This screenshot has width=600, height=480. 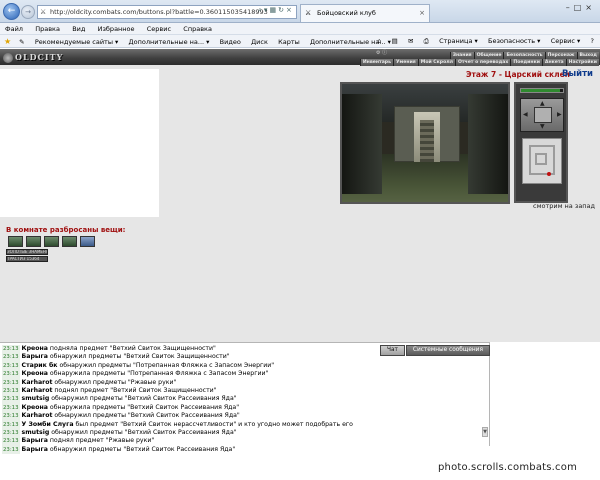 I want to click on turn-right-icon: ▶, so click(x=559, y=114).